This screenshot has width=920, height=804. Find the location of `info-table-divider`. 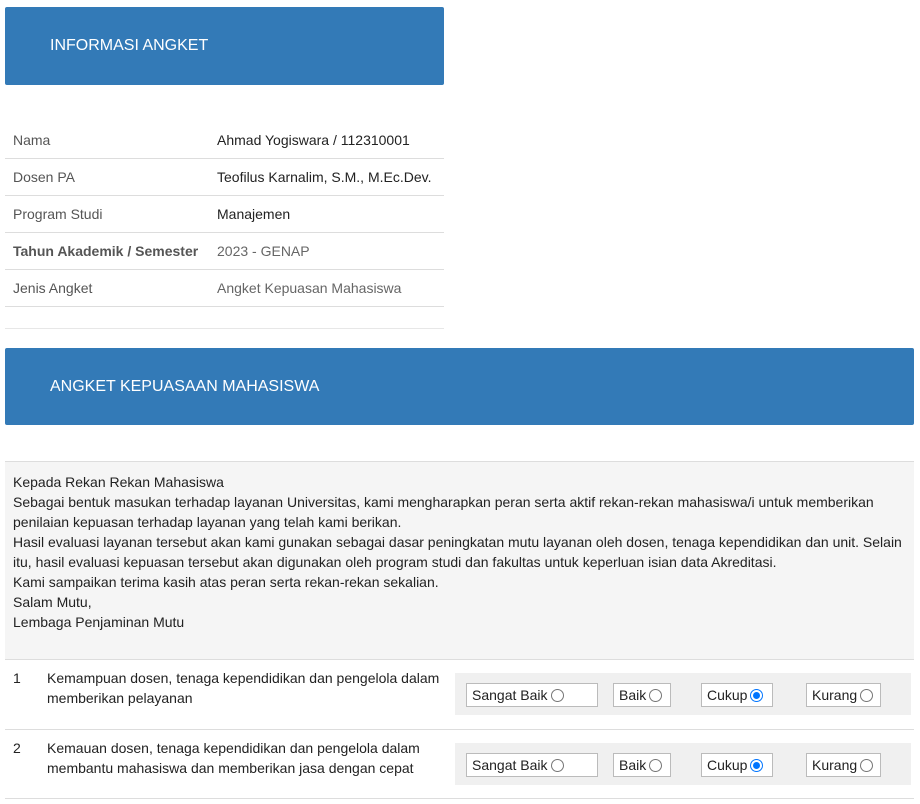

info-table-divider is located at coordinates (224, 317).